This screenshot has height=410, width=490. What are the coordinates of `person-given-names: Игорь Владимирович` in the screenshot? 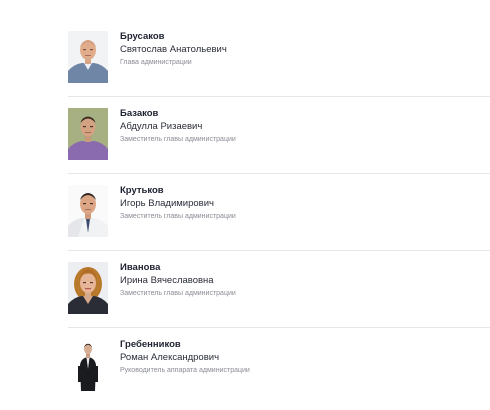 It's located at (167, 203).